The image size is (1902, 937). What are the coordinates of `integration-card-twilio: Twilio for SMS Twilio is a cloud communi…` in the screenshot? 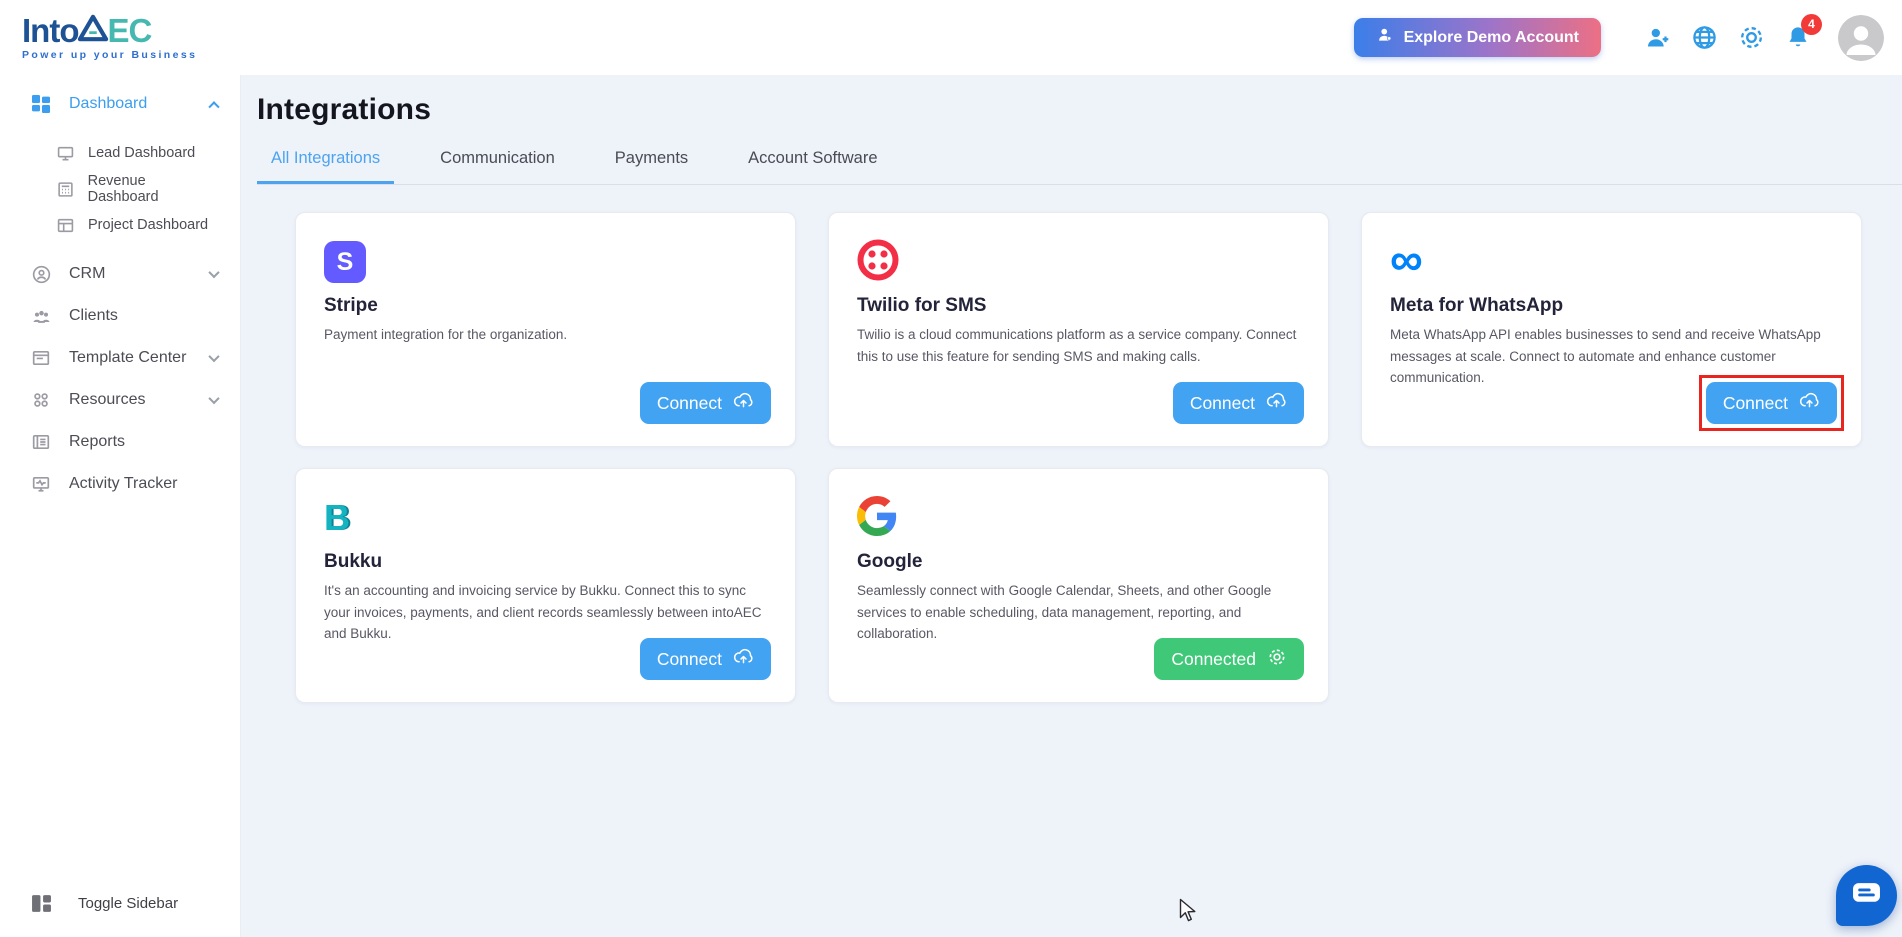 It's located at (1078, 329).